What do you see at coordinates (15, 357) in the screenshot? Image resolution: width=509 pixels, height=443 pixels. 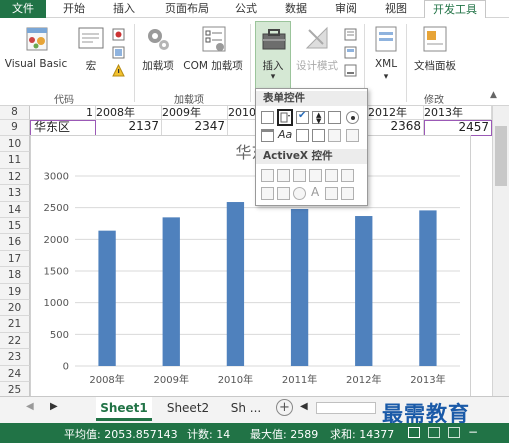 I see `row-header-23: 23` at bounding box center [15, 357].